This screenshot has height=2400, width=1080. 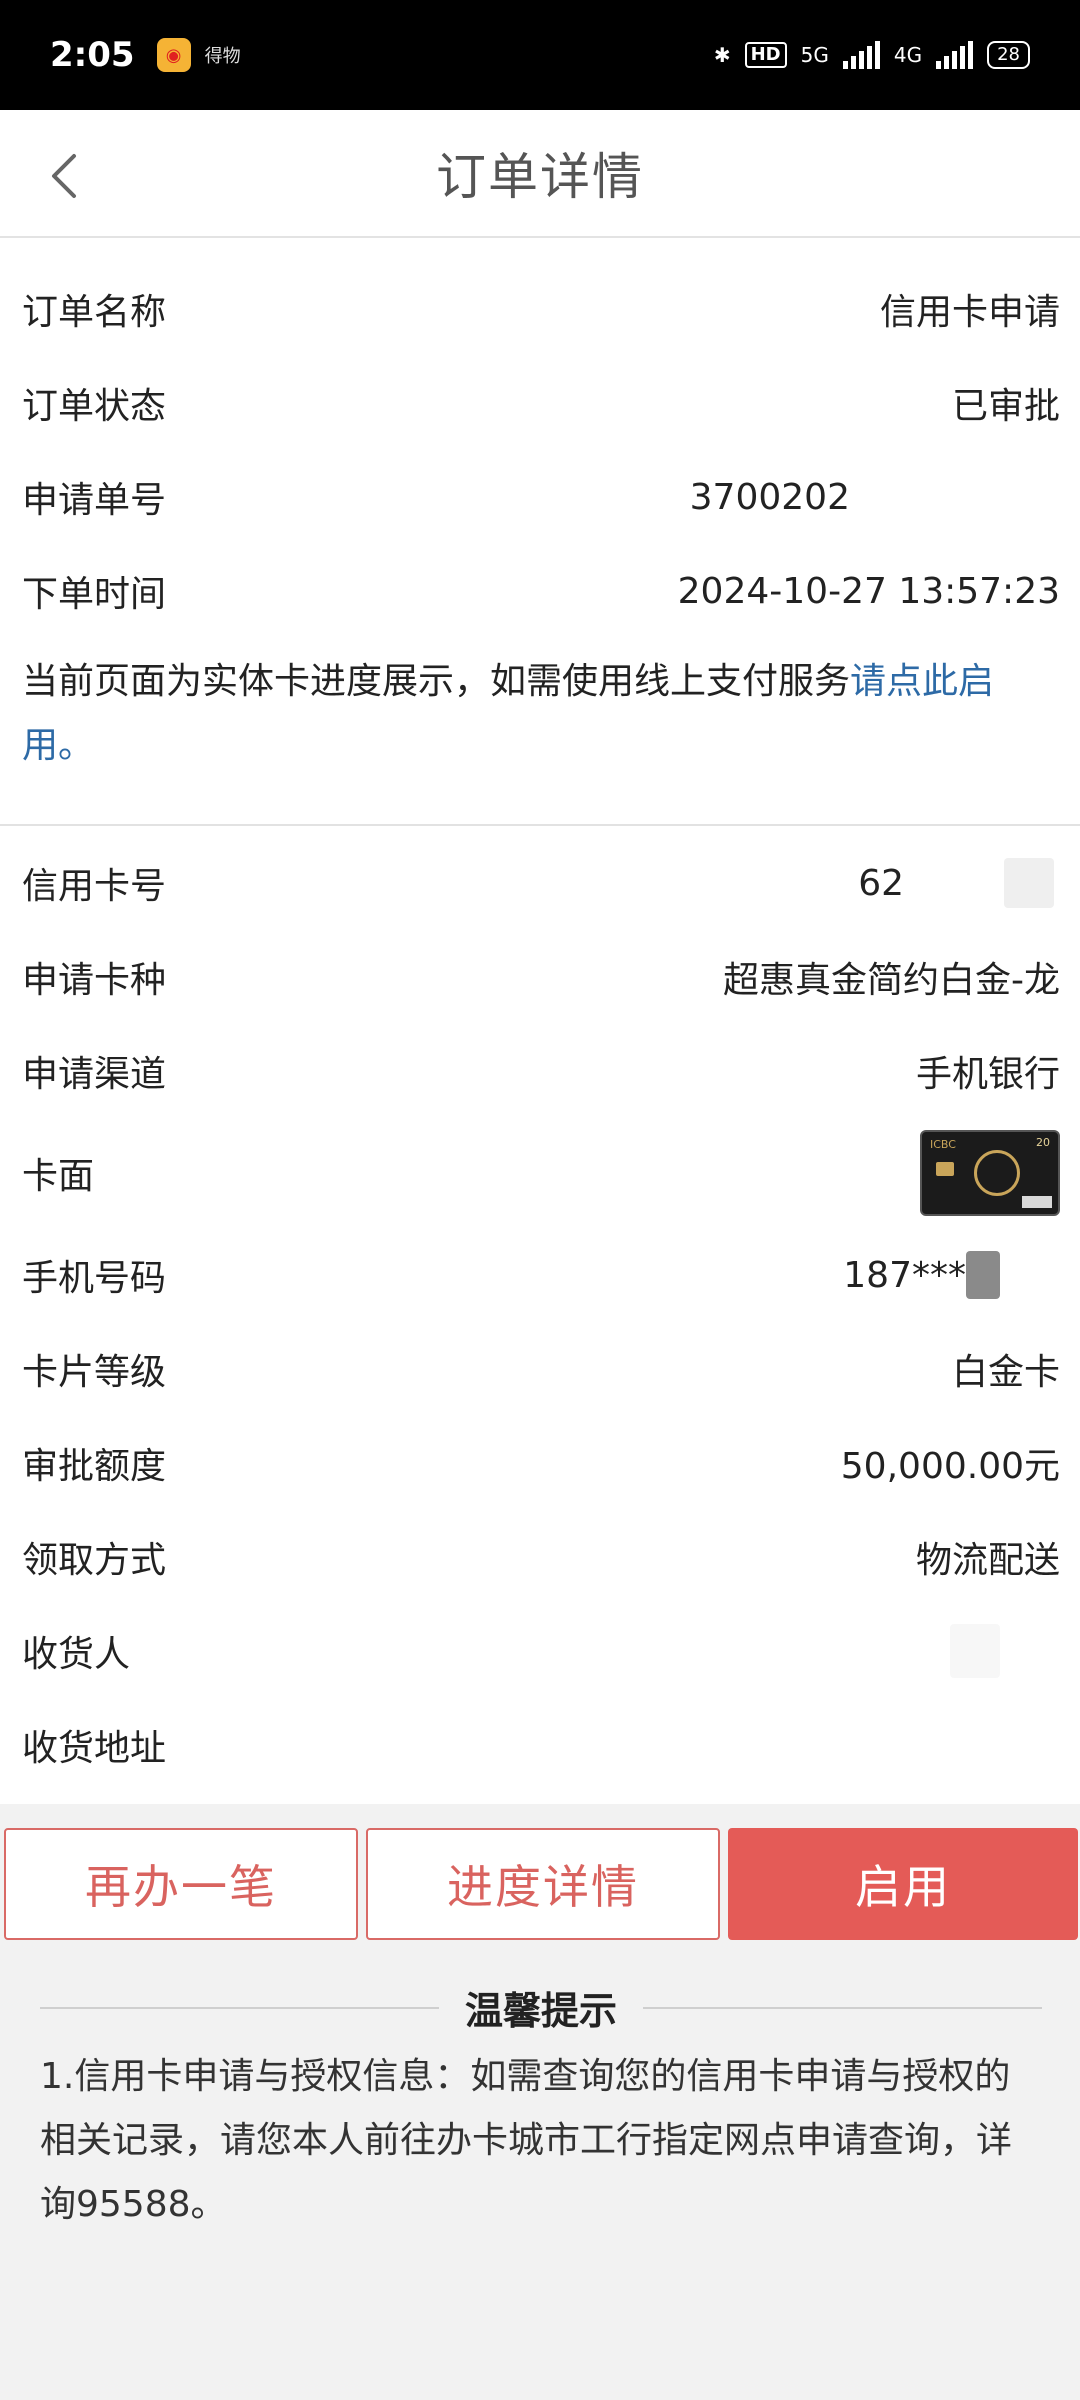 I want to click on address-row: 收货地址, so click(x=540, y=1745).